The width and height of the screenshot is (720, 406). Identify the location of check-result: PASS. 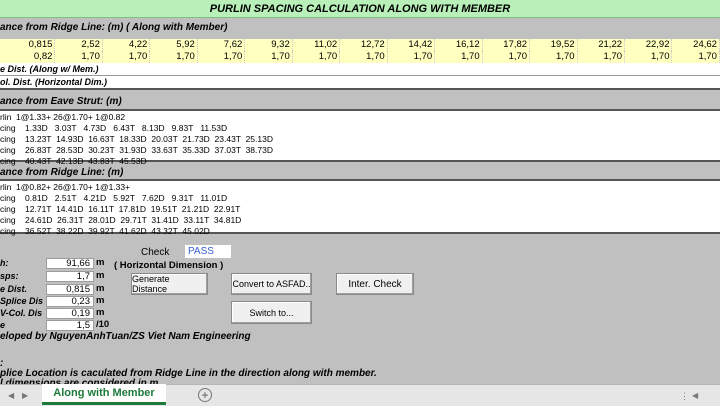
(208, 251).